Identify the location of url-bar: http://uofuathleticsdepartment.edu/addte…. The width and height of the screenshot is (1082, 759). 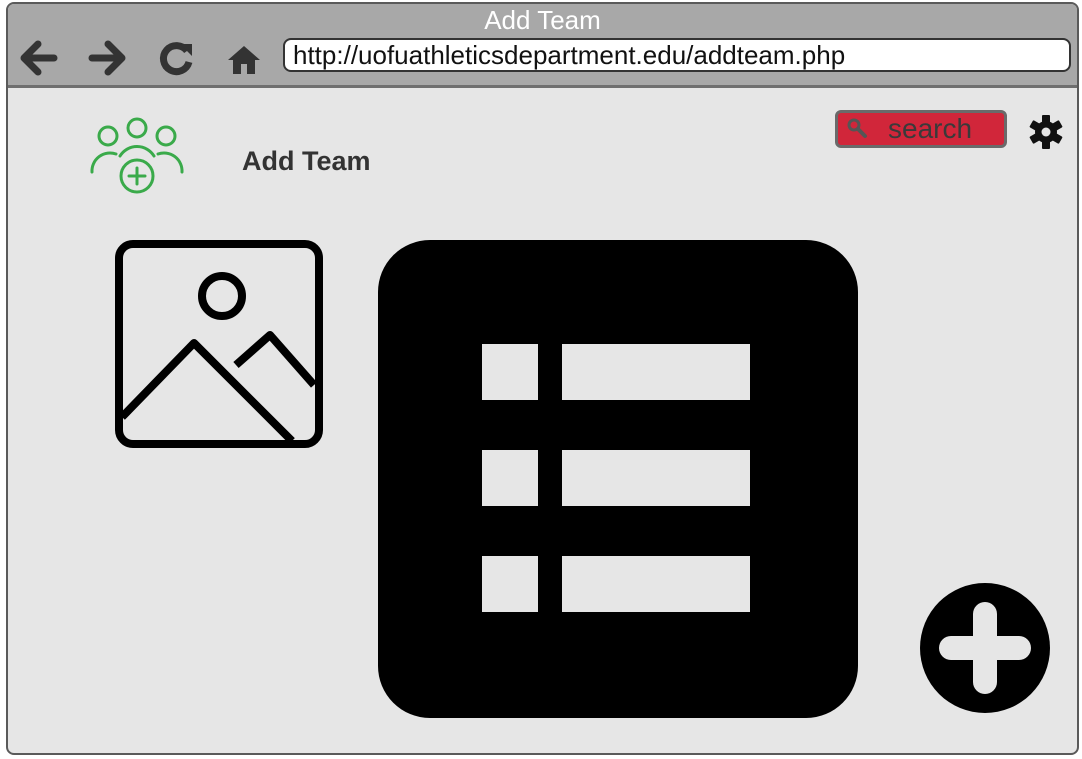
(677, 55).